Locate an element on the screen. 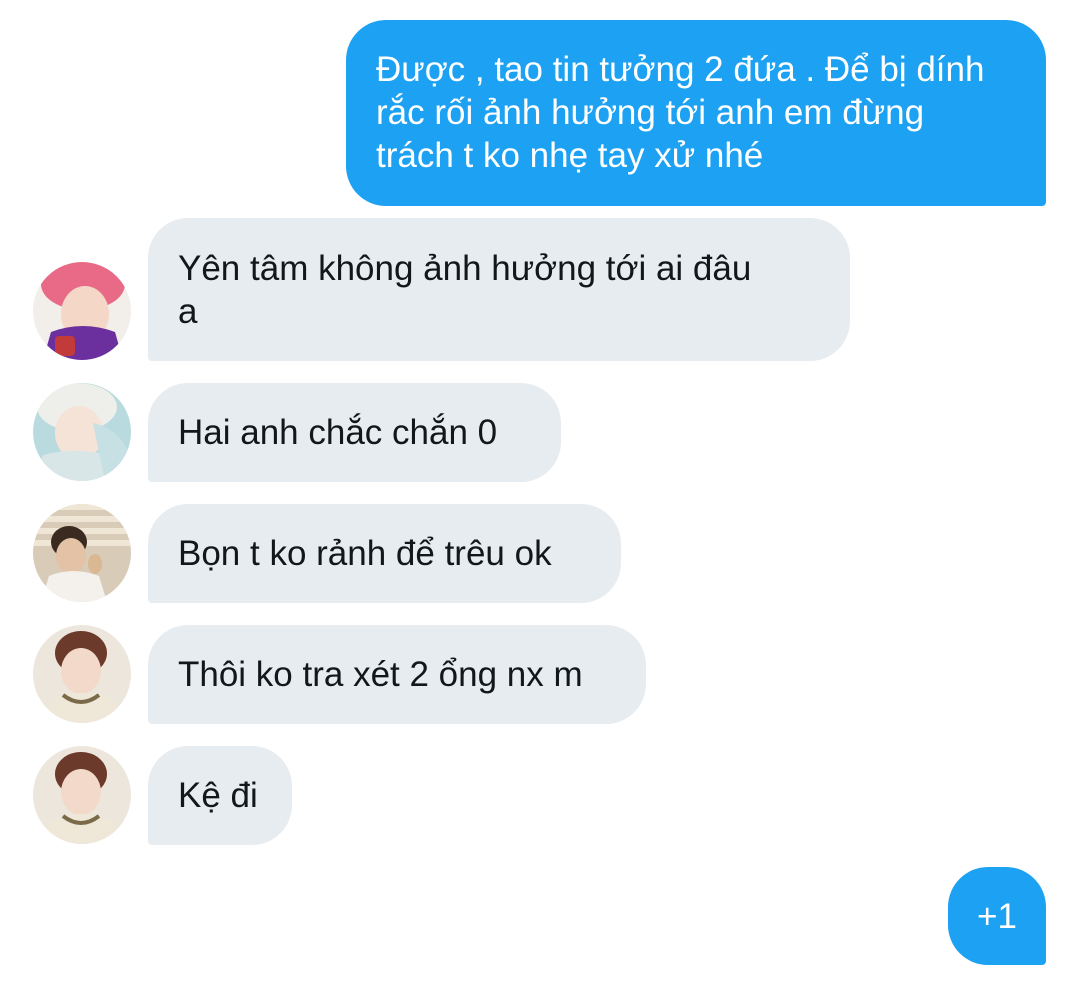 This screenshot has width=1080, height=997. incoming-message-bubble: Yên tâm không ảnh hưởng tới ai đâu a is located at coordinates (499, 289).